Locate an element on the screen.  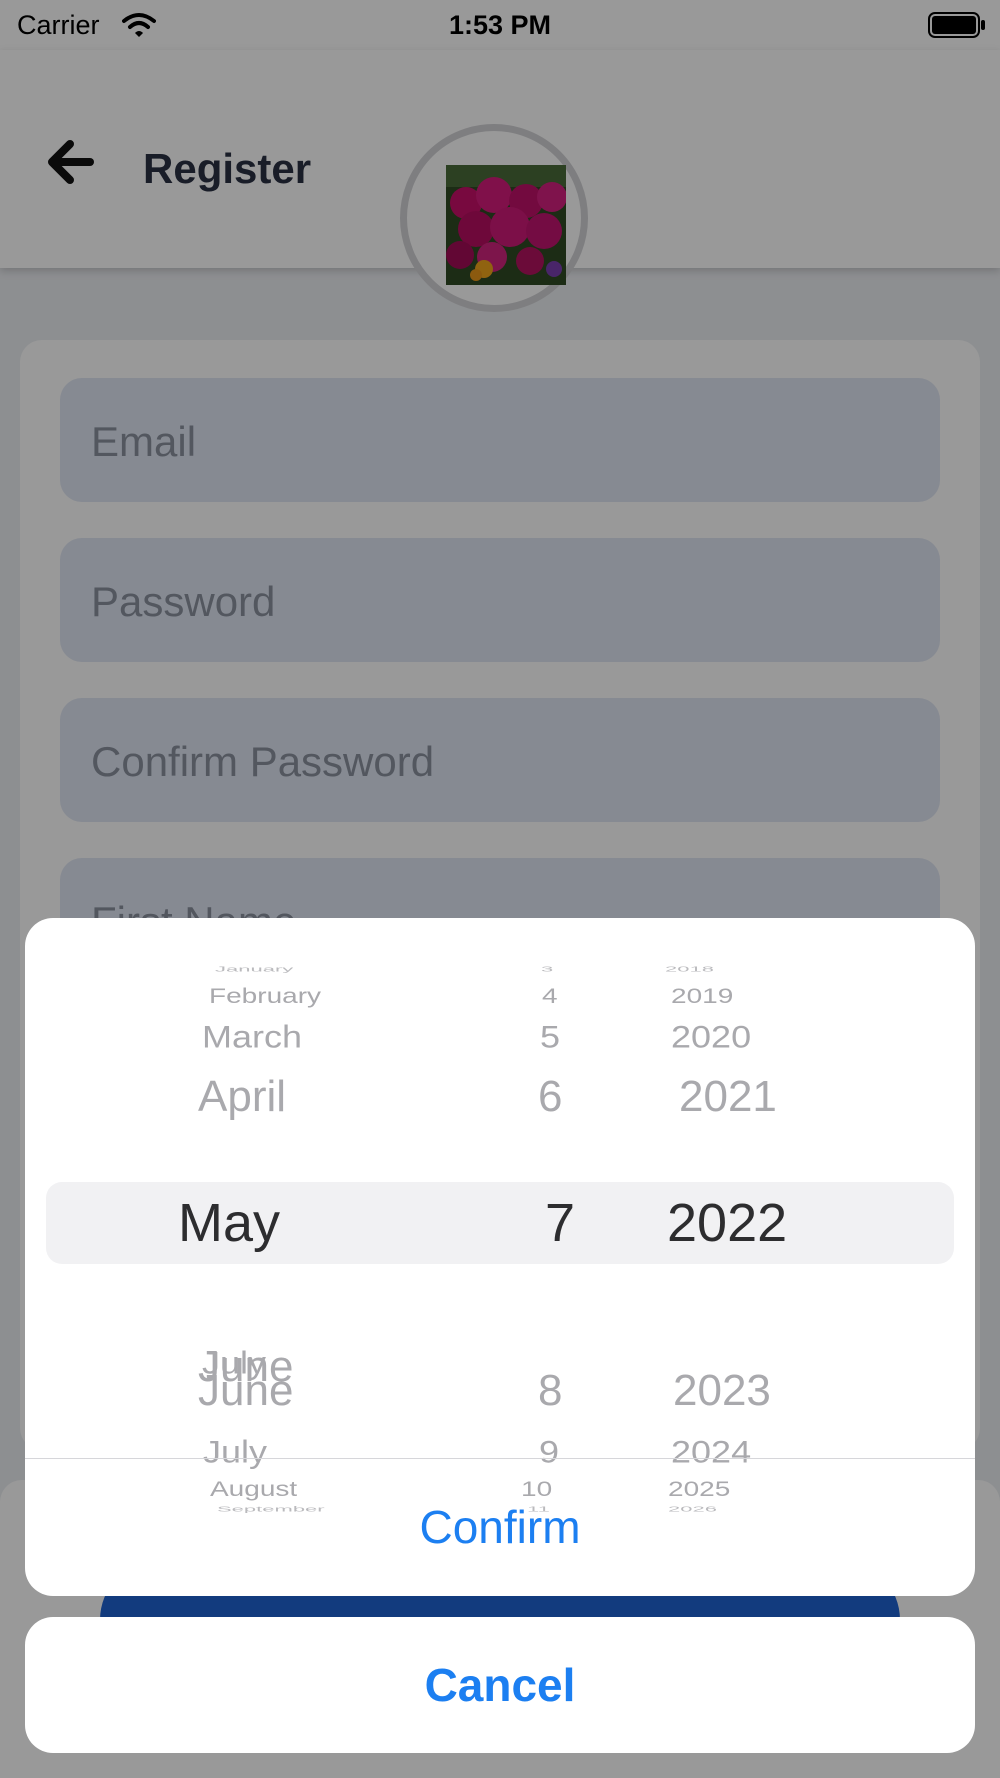
cancel-button: Cancel is located at coordinates (500, 1685).